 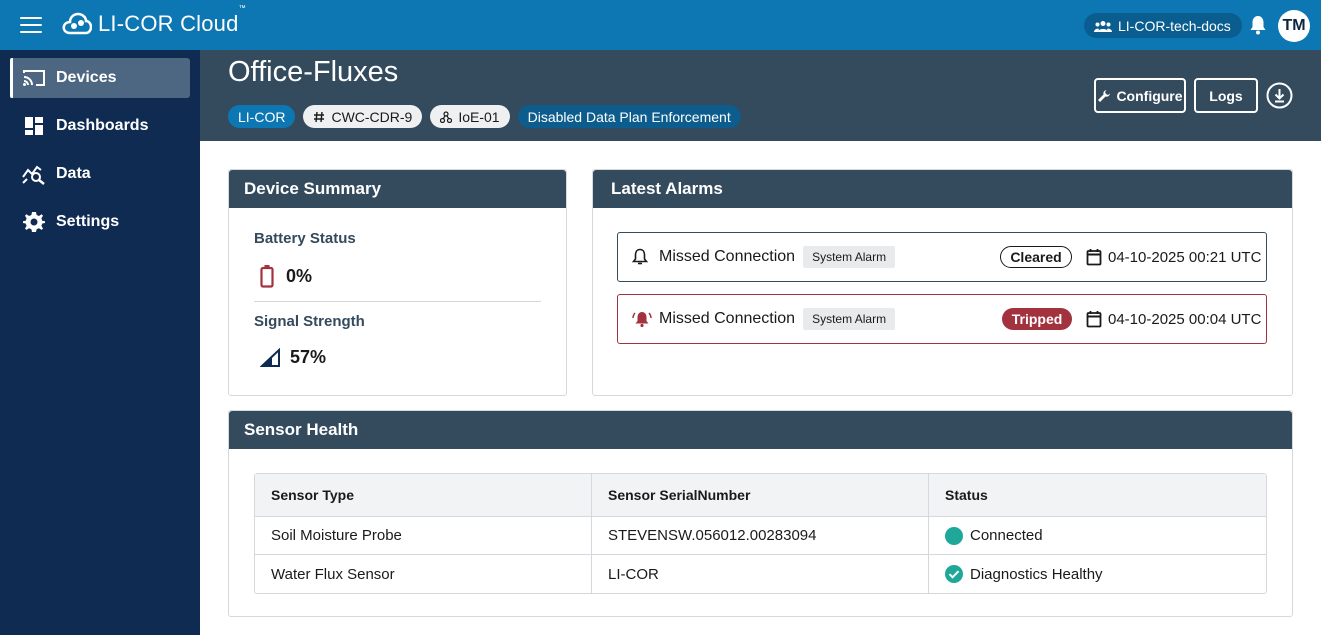 What do you see at coordinates (1173, 319) in the screenshot?
I see `alarm-date: 04-10-2025 00:04 UTC` at bounding box center [1173, 319].